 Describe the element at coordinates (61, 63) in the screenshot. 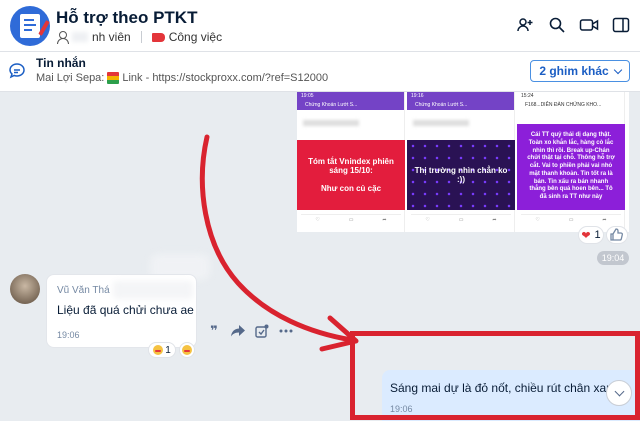

I see `pinned-title: Tin nhắn` at that location.